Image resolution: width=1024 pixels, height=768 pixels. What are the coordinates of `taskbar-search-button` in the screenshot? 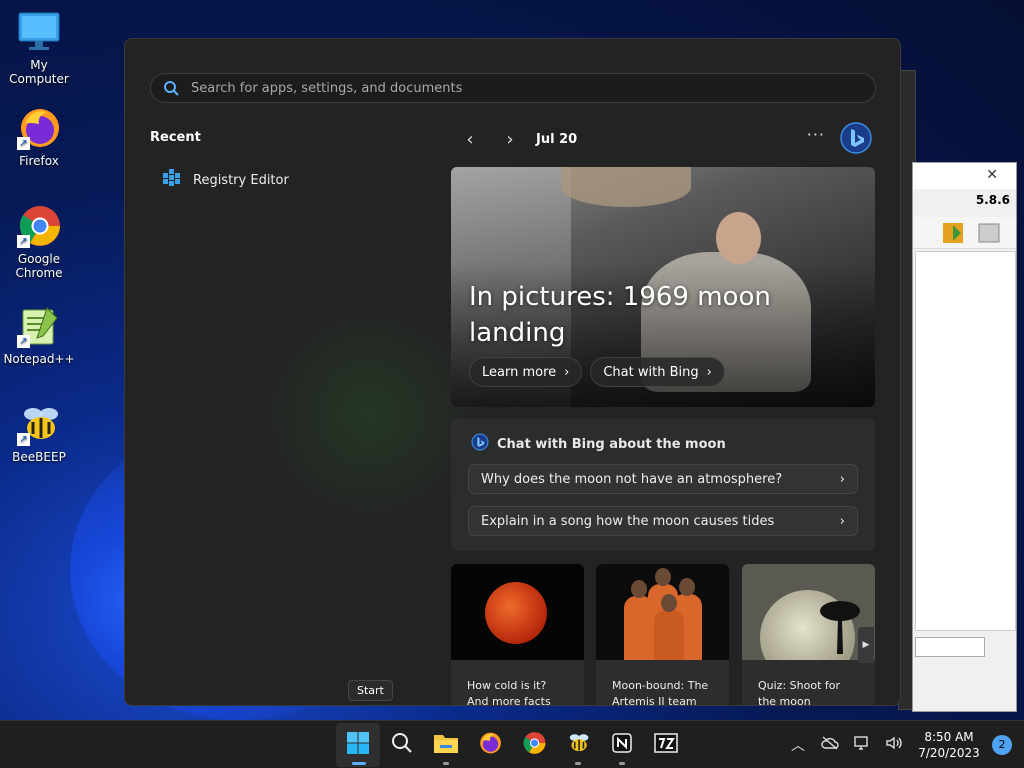 It's located at (402, 745).